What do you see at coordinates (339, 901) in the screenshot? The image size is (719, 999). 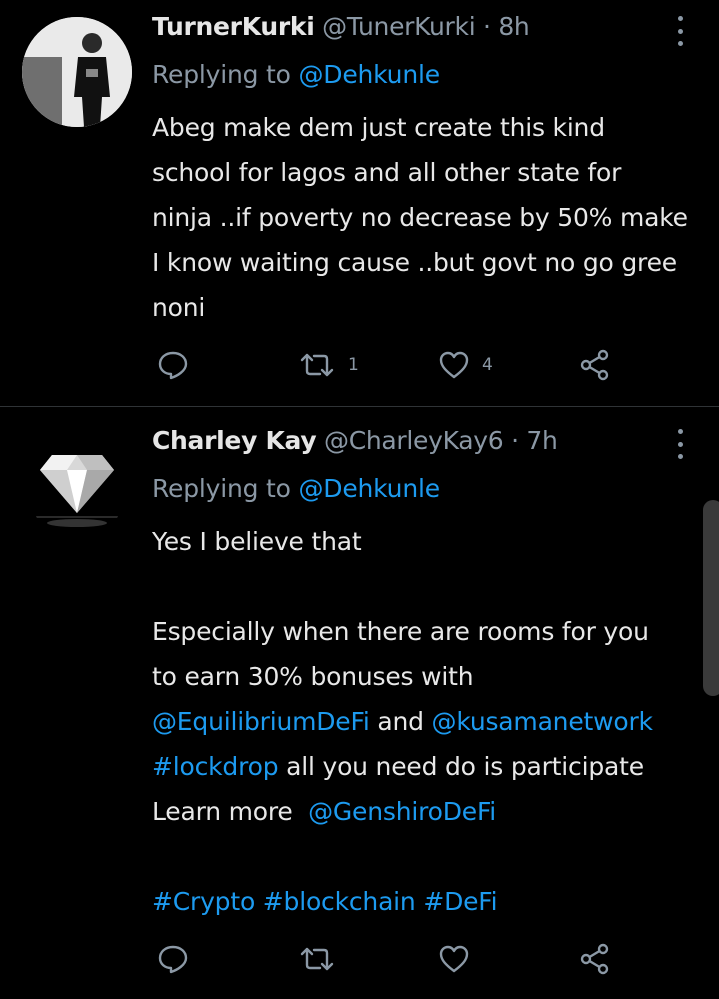 I see `hashtag-link: #blockchain` at bounding box center [339, 901].